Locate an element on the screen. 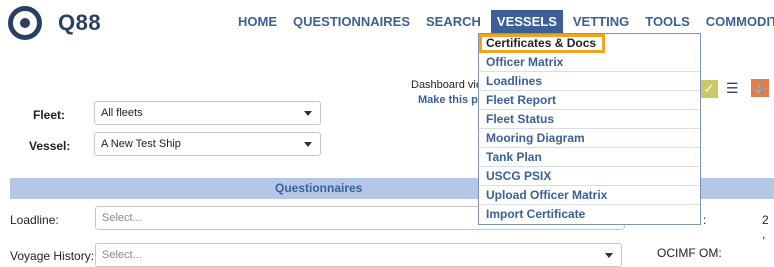 The width and height of the screenshot is (774, 267). vessel-select-value: A New Test Ship is located at coordinates (141, 144).